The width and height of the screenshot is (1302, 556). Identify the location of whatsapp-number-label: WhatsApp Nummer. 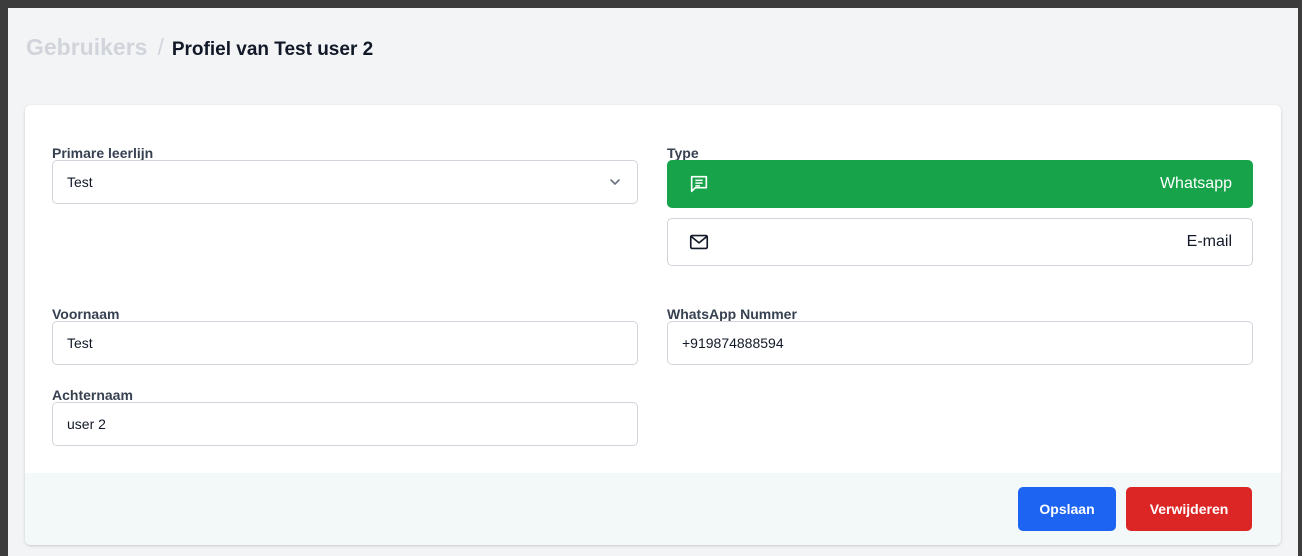
(732, 314).